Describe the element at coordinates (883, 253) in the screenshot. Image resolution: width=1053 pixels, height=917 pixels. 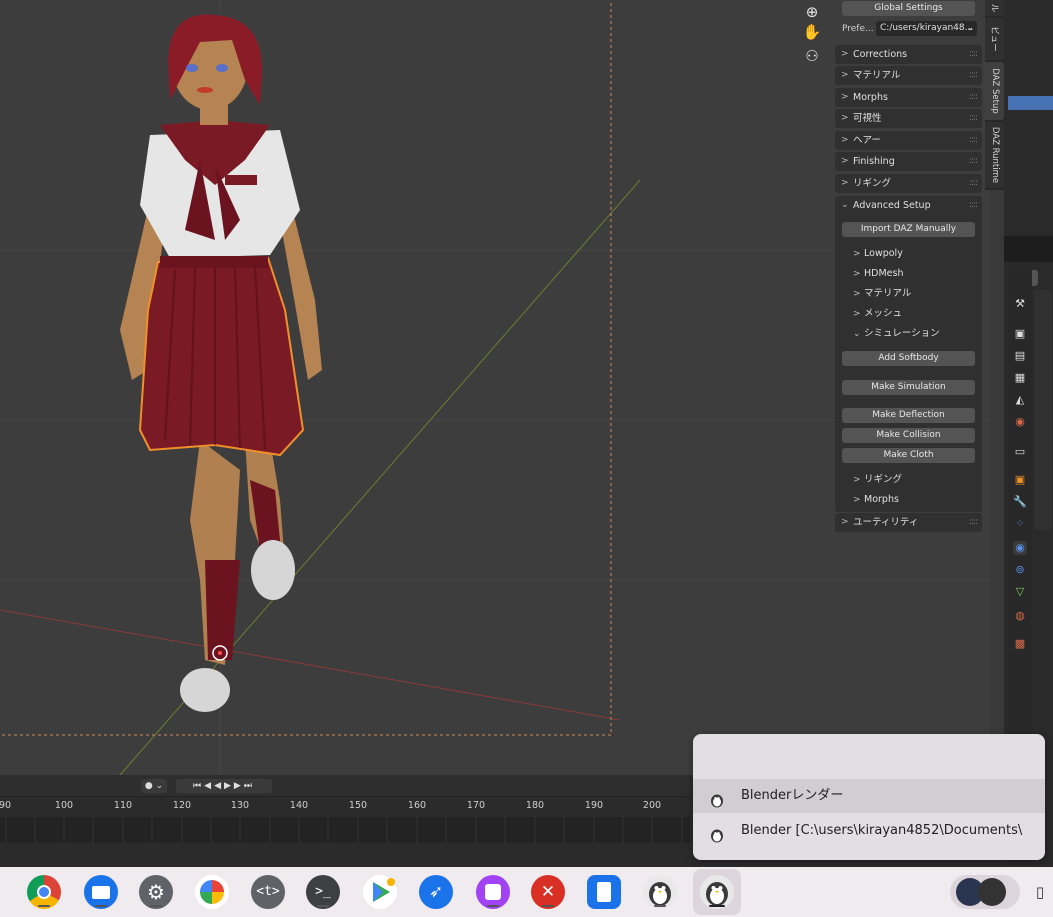
I see `sub-label: Lowpoly` at that location.